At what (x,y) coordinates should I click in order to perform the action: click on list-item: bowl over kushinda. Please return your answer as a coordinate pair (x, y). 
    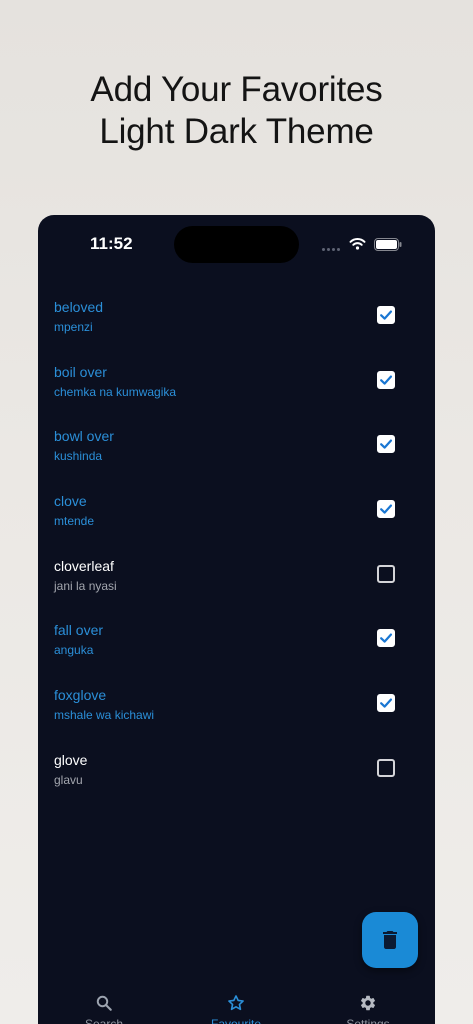
    Looking at the image, I should click on (236, 448).